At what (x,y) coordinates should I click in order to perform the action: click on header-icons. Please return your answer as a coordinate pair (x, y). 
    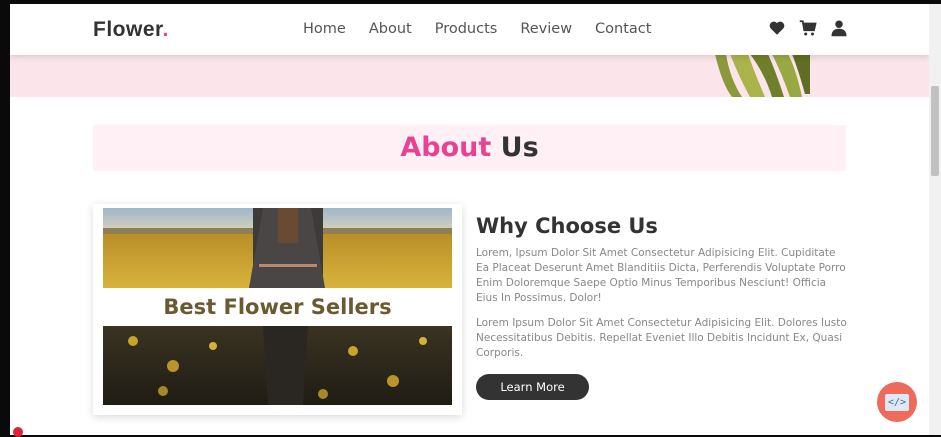
    Looking at the image, I should click on (808, 28).